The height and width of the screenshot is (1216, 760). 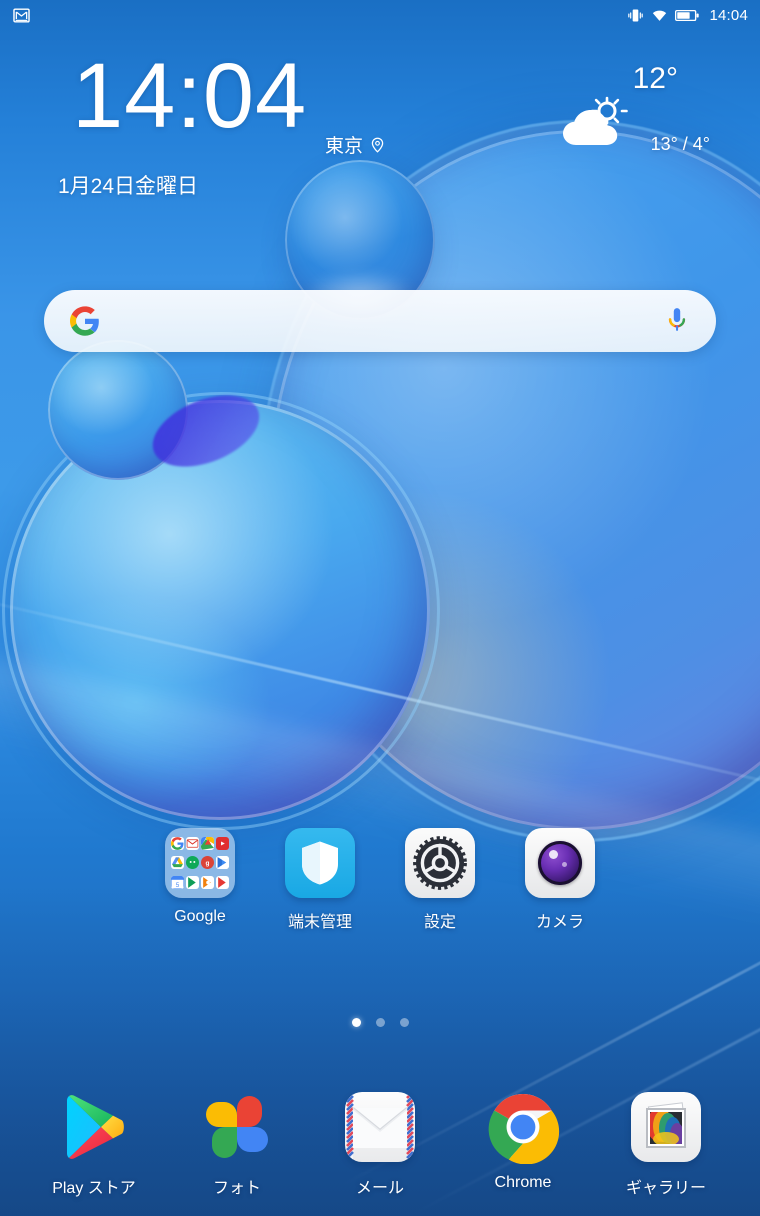 I want to click on status-bar: 14:04, so click(x=380, y=15).